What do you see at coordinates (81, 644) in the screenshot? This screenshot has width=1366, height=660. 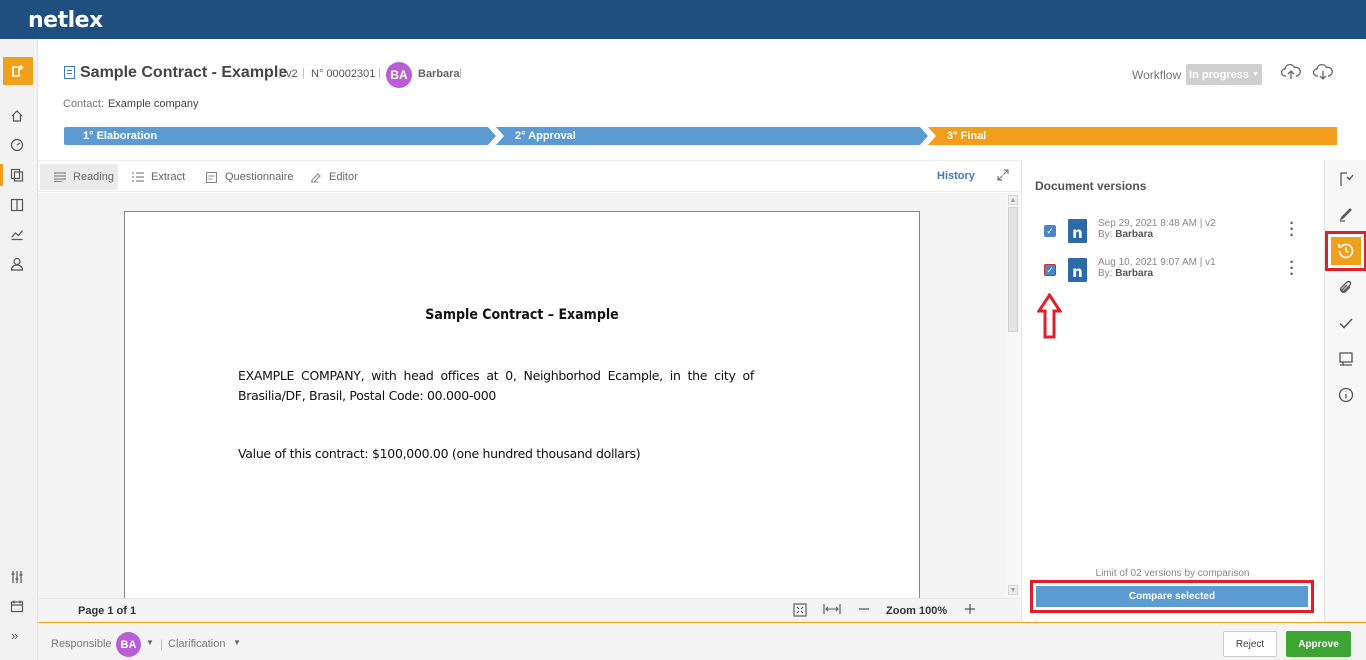 I see `responsible-label: Responsible` at bounding box center [81, 644].